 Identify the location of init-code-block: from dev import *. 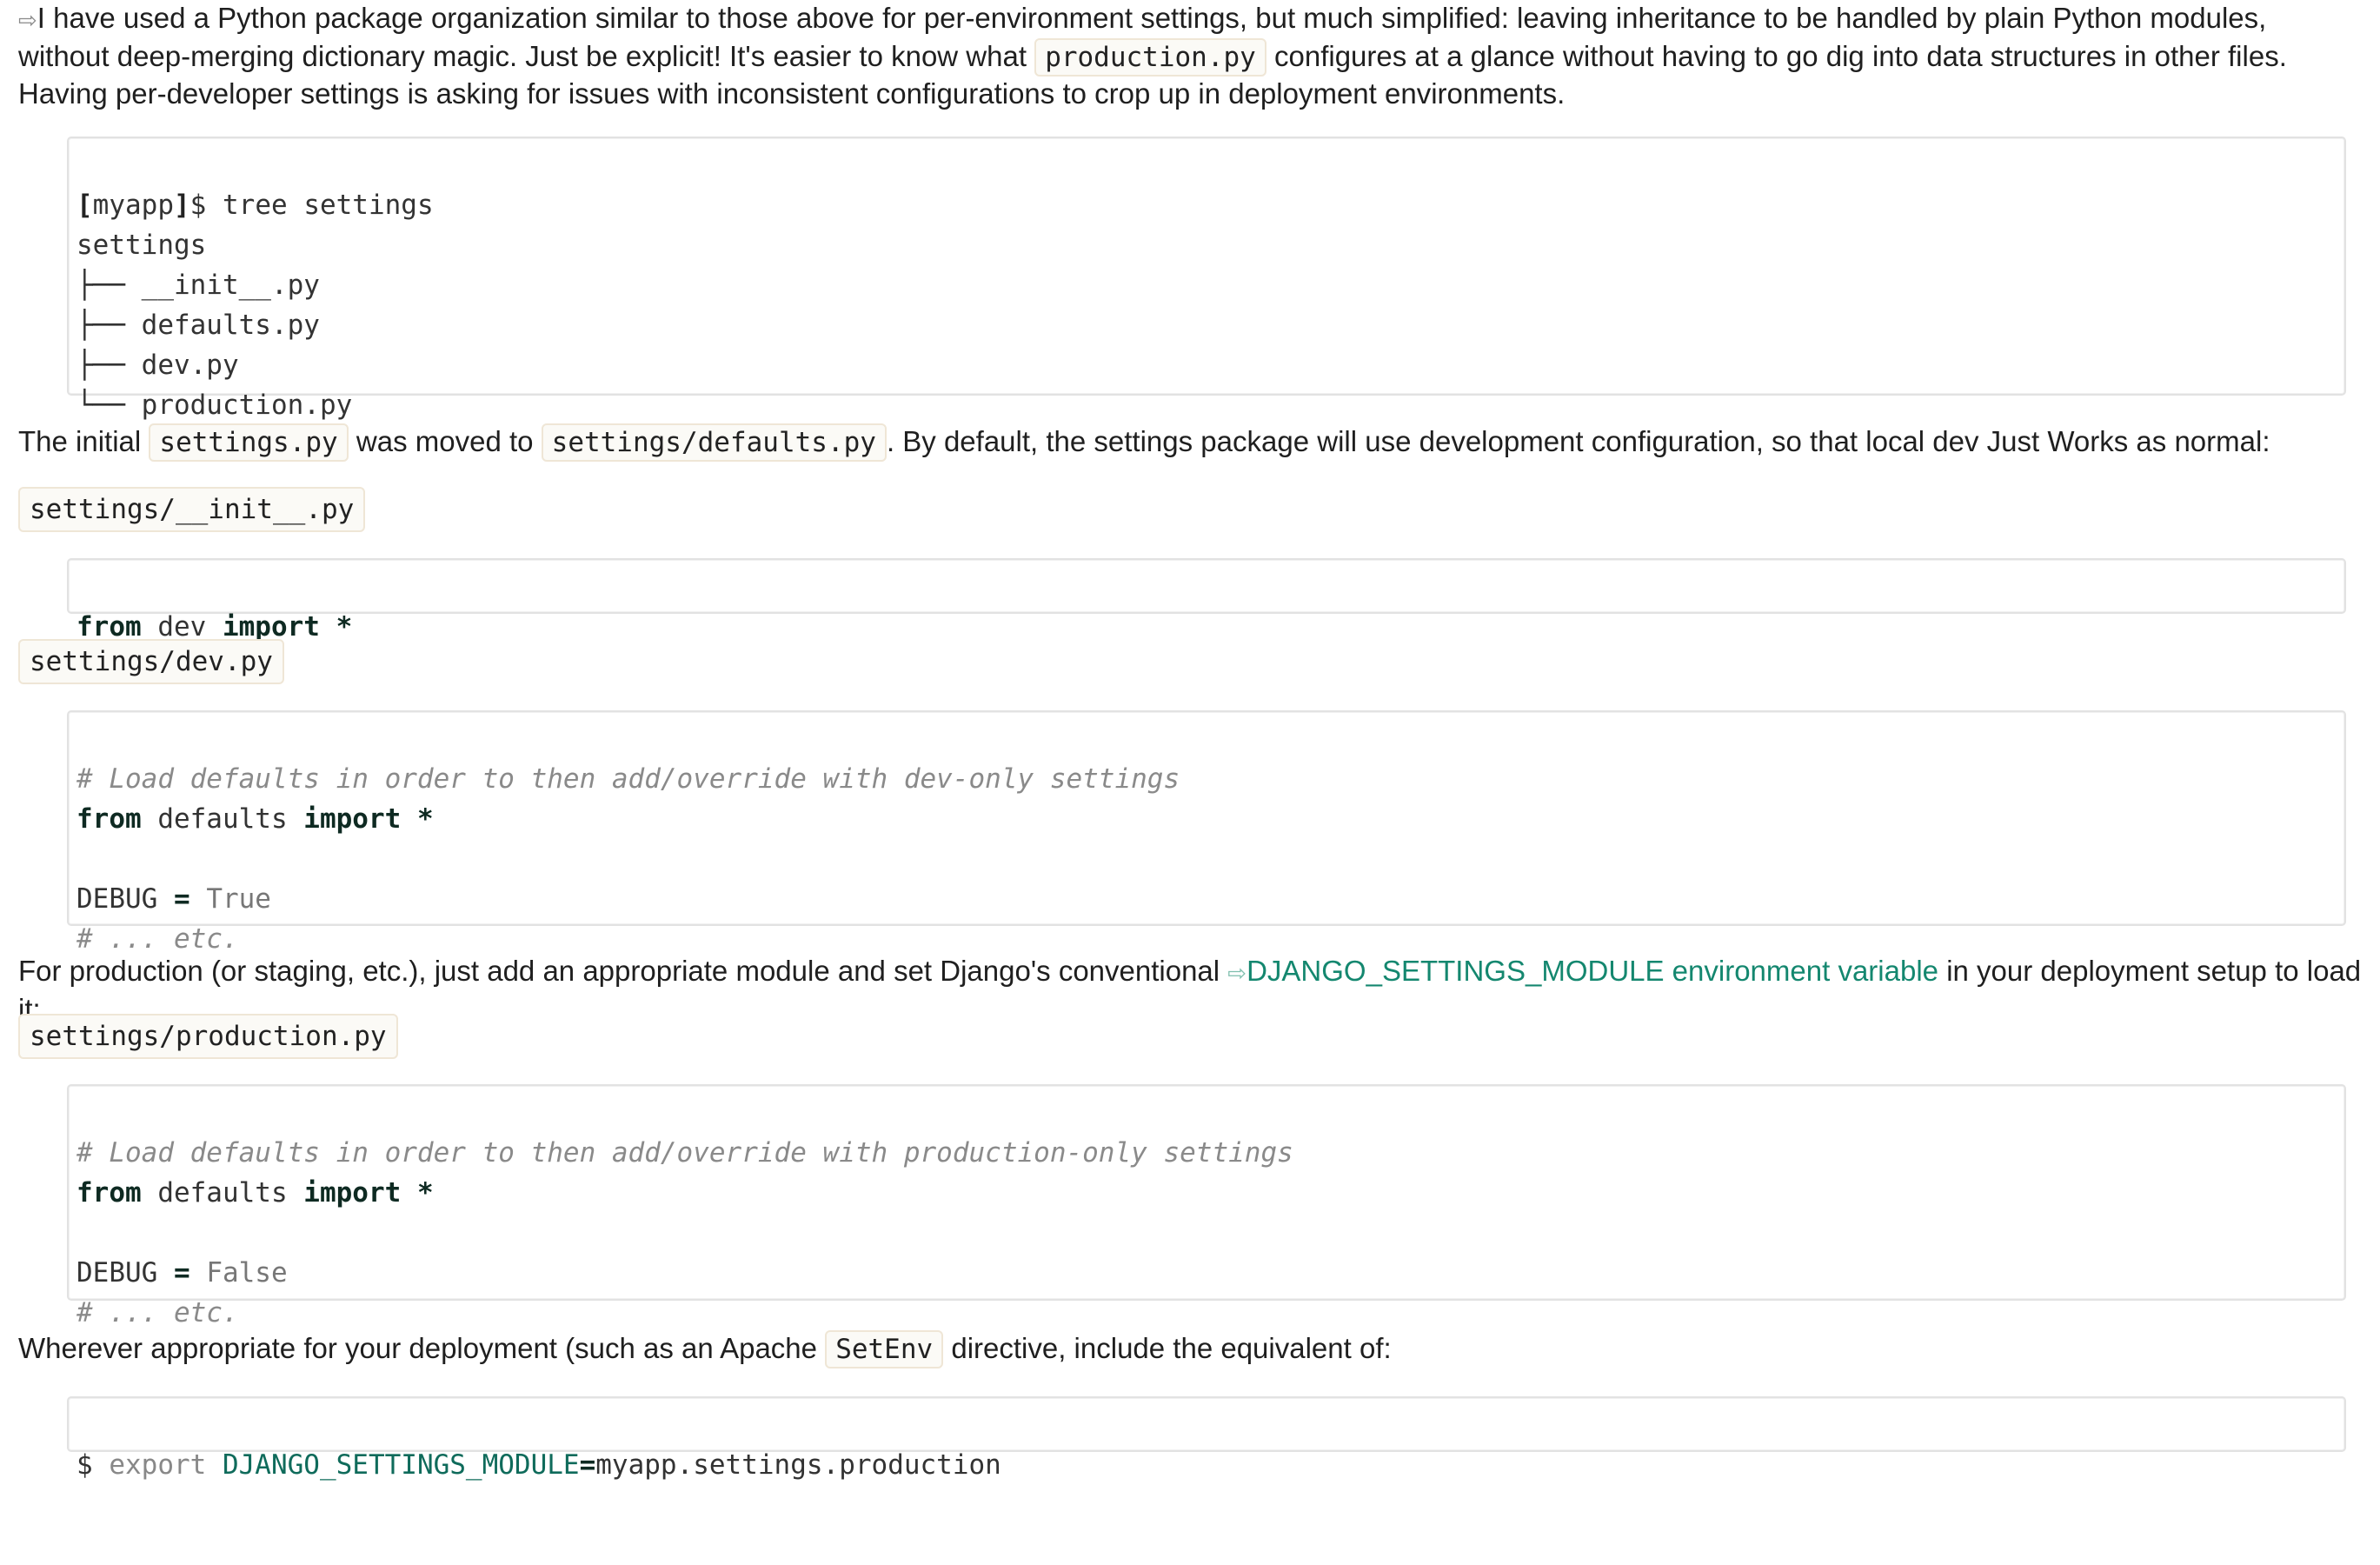
(1206, 601).